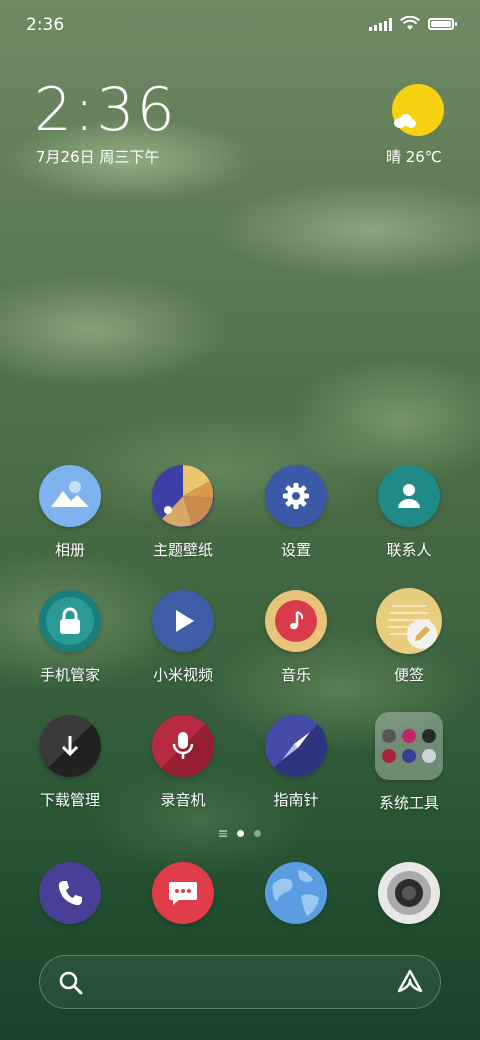 This screenshot has width=480, height=1040. Describe the element at coordinates (296, 746) in the screenshot. I see `compass-icon` at that location.